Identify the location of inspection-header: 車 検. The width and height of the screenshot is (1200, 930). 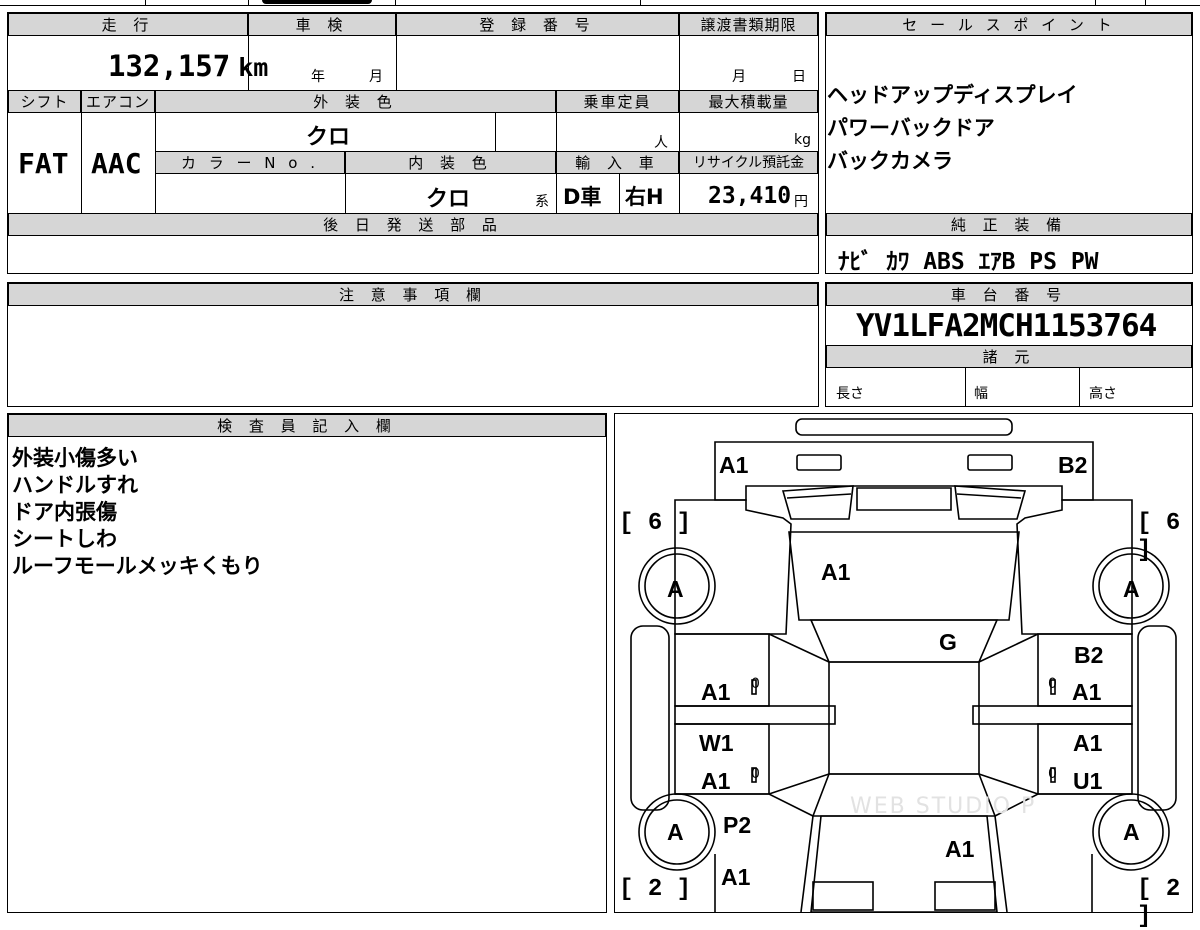
(322, 24).